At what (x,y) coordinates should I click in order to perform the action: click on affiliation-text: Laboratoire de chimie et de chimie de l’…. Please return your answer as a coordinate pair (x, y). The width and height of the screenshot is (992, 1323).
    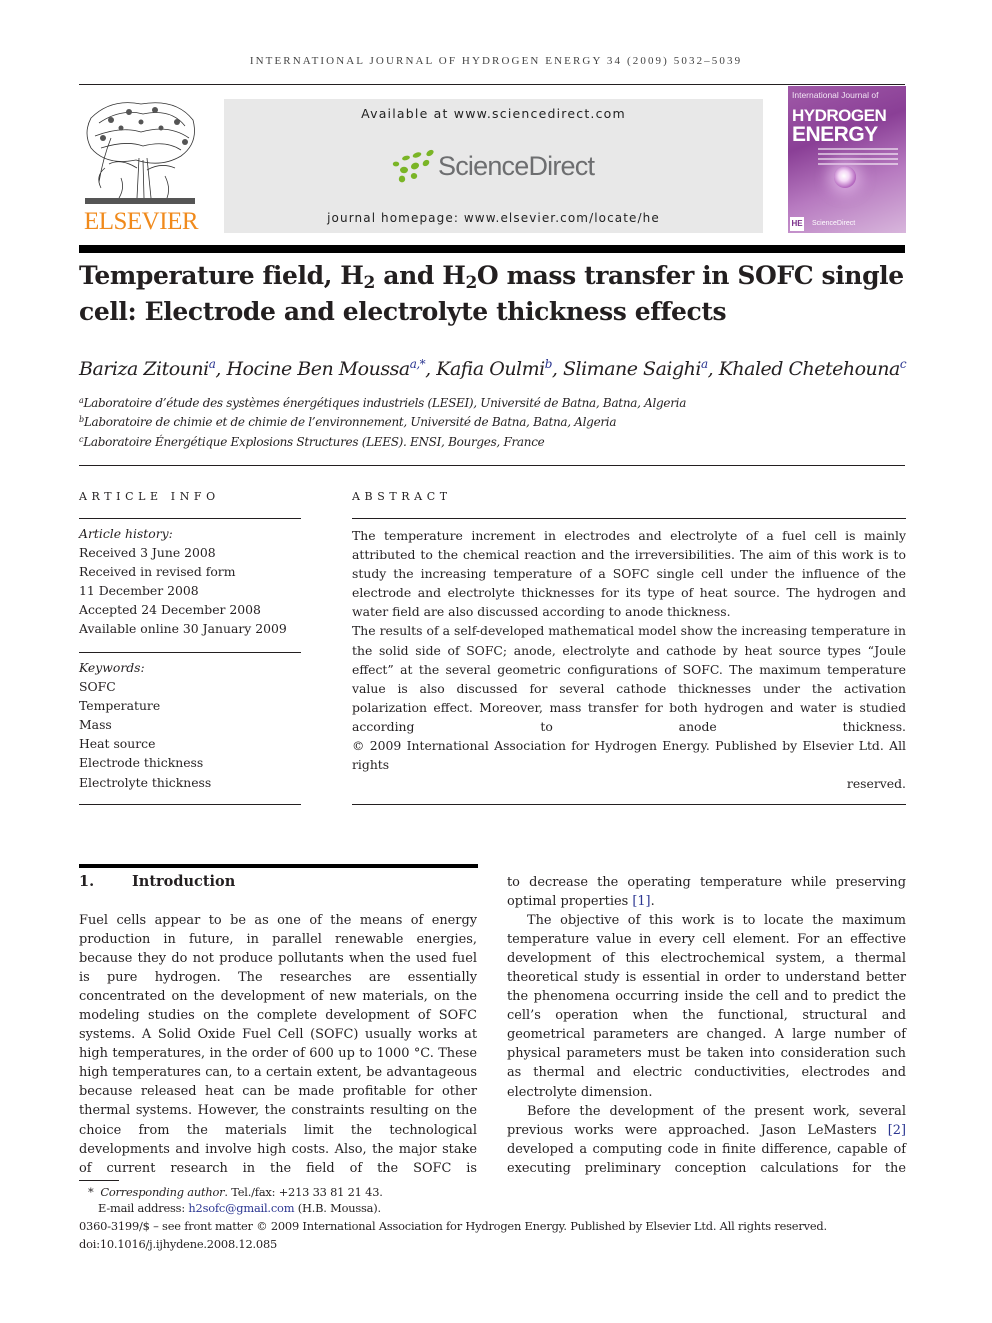
    Looking at the image, I should click on (350, 422).